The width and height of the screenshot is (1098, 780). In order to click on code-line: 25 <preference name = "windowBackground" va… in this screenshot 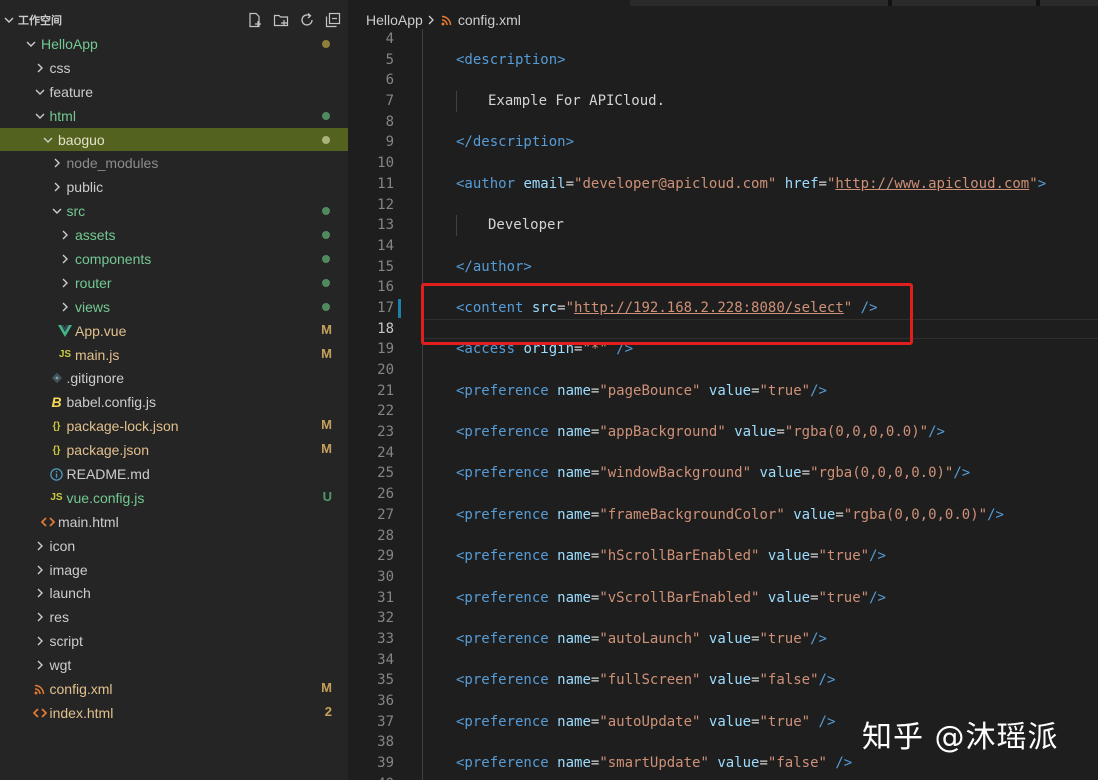, I will do `click(723, 474)`.